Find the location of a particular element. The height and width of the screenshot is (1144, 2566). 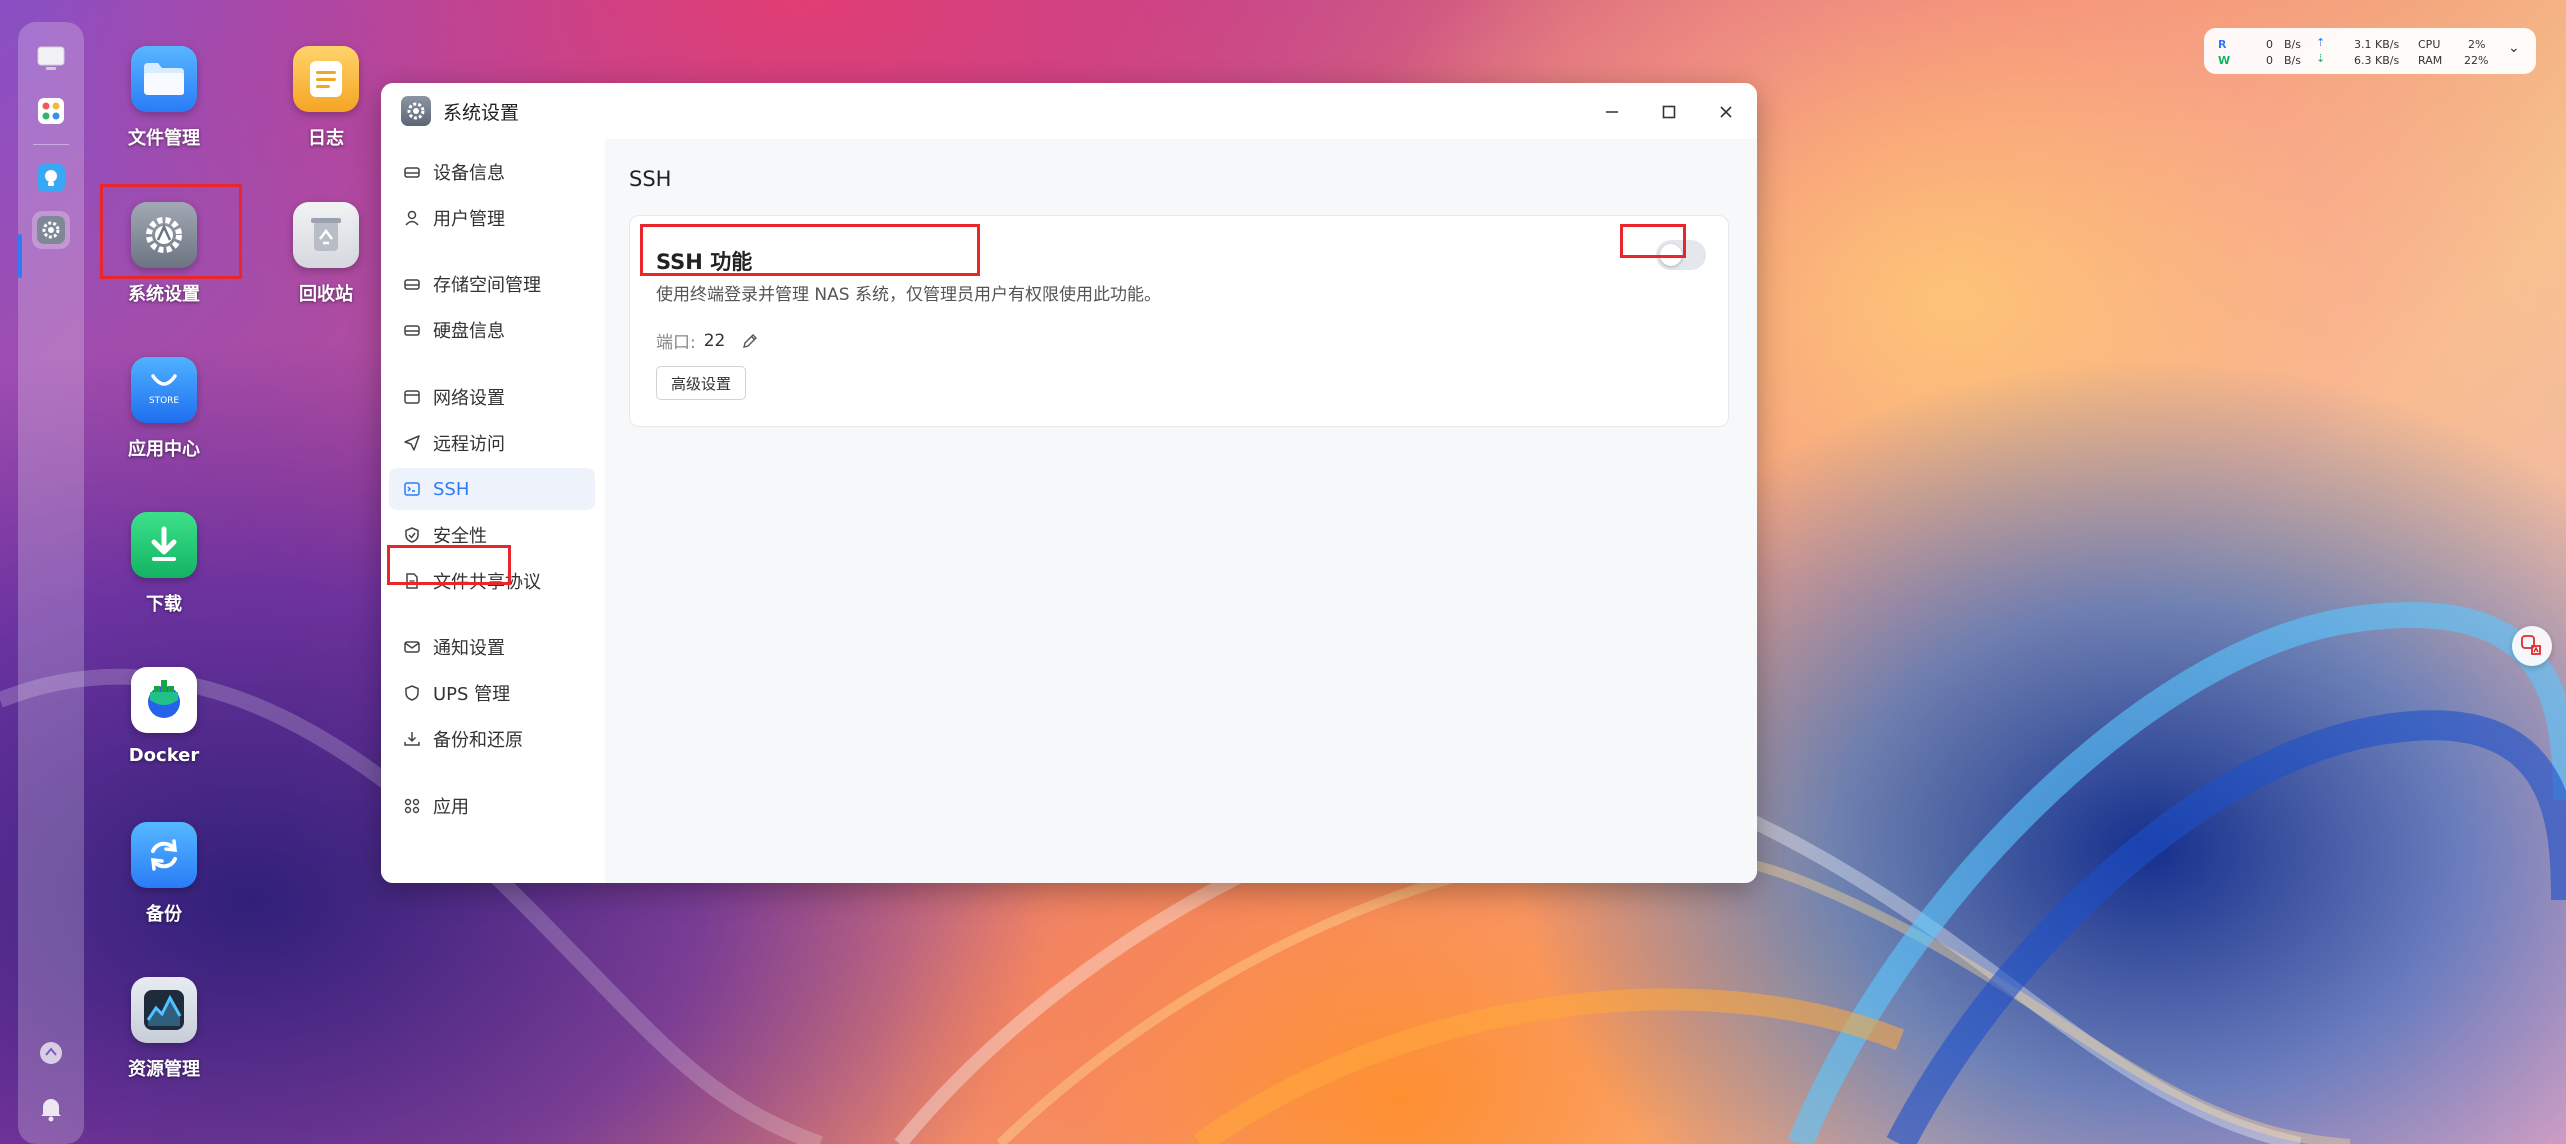

dock-separator is located at coordinates (51, 144).